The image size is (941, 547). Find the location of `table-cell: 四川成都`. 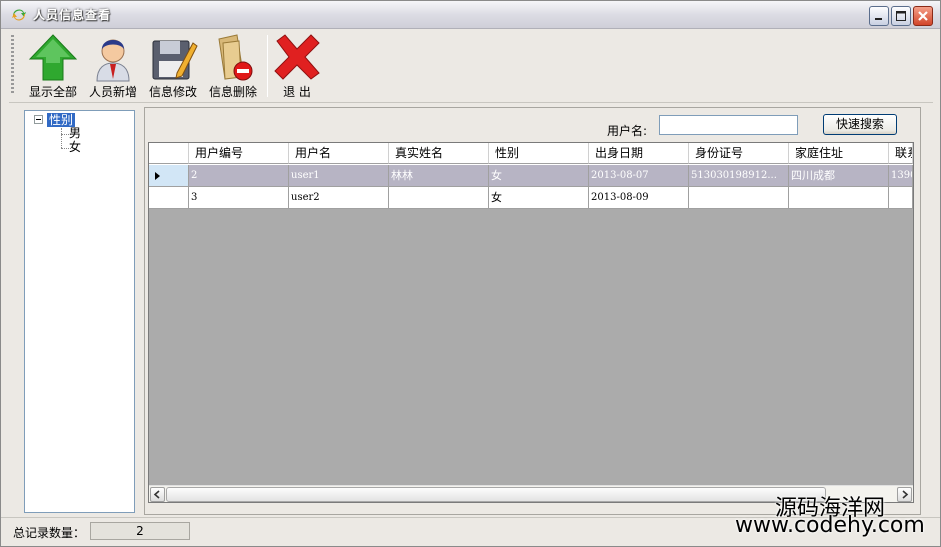

table-cell: 四川成都 is located at coordinates (839, 176).